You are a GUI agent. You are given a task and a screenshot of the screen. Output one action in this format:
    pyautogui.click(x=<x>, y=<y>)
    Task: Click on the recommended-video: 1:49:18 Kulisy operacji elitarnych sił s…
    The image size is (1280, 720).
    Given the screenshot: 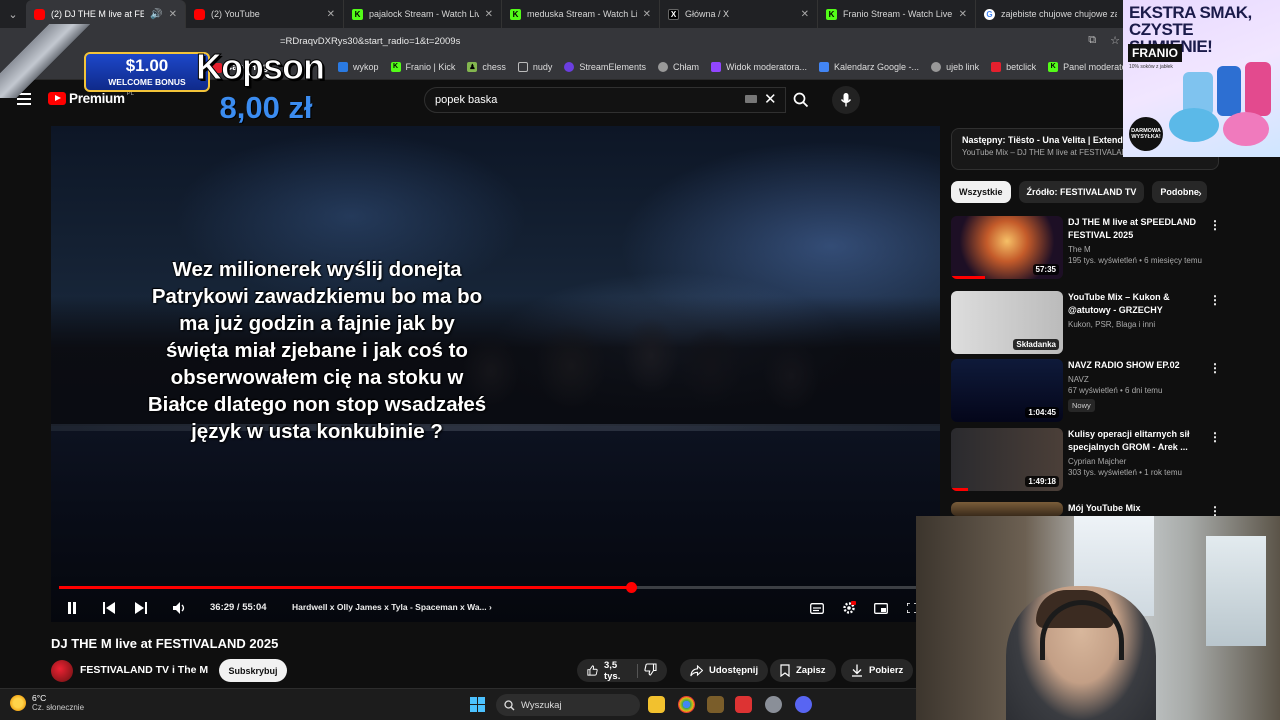 What is the action you would take?
    pyautogui.click(x=1101, y=460)
    